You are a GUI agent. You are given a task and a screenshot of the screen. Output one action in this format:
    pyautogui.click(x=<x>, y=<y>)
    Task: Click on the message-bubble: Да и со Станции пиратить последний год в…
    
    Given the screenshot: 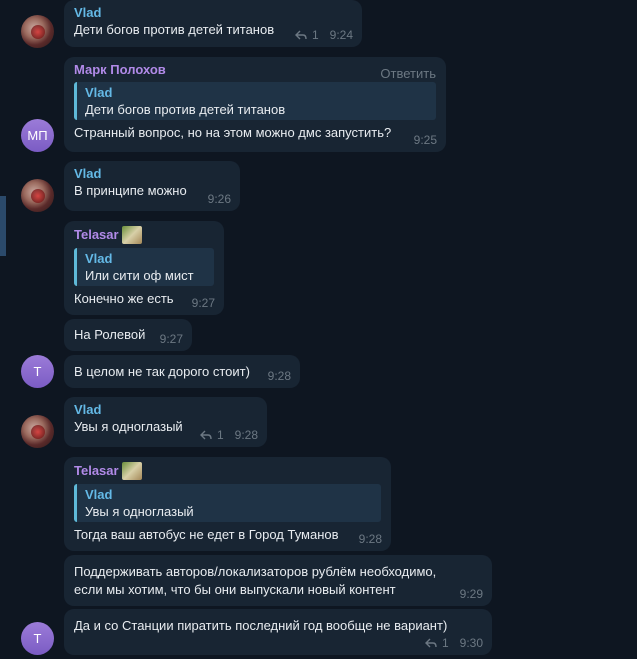 What is the action you would take?
    pyautogui.click(x=278, y=632)
    